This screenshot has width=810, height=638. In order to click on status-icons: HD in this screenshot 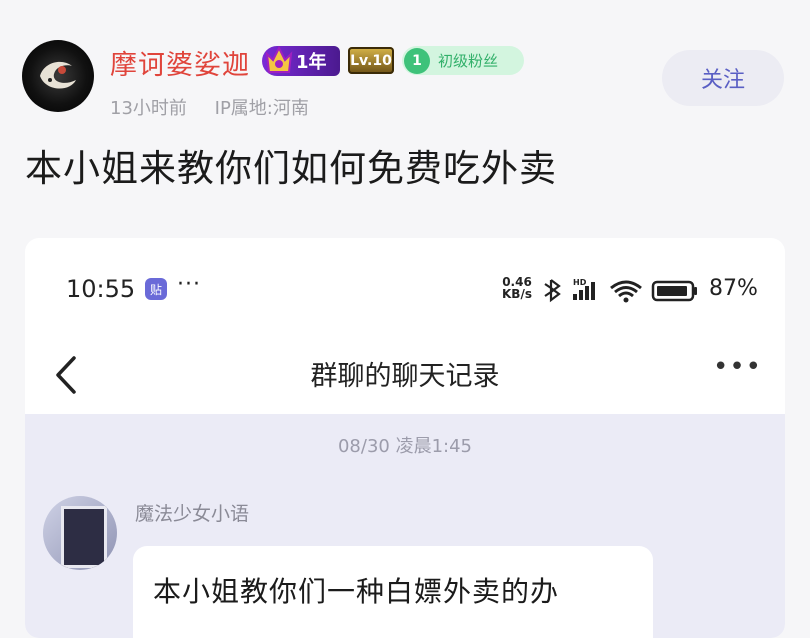, I will do `click(620, 290)`.